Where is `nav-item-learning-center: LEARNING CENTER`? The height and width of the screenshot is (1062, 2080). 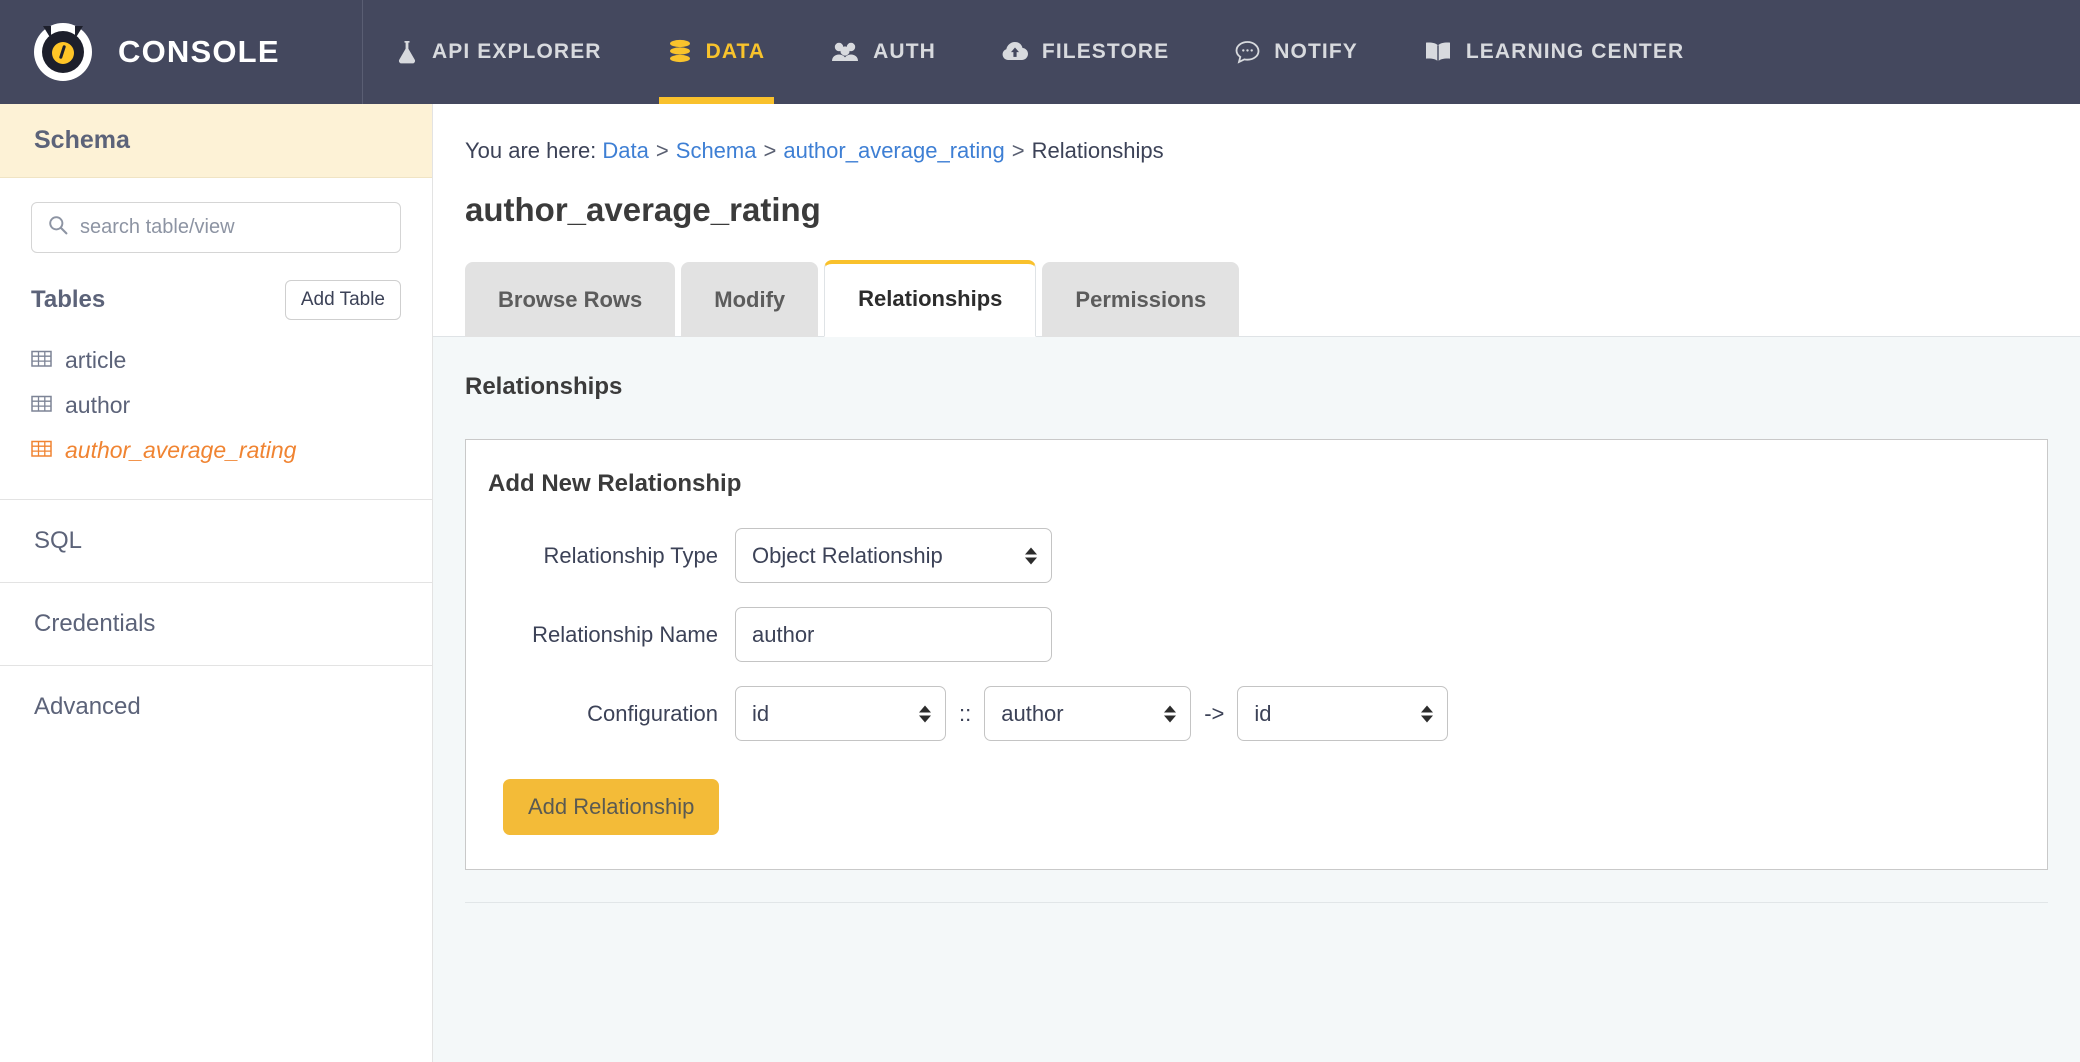
nav-item-learning-center: LEARNING CENTER is located at coordinates (1554, 52).